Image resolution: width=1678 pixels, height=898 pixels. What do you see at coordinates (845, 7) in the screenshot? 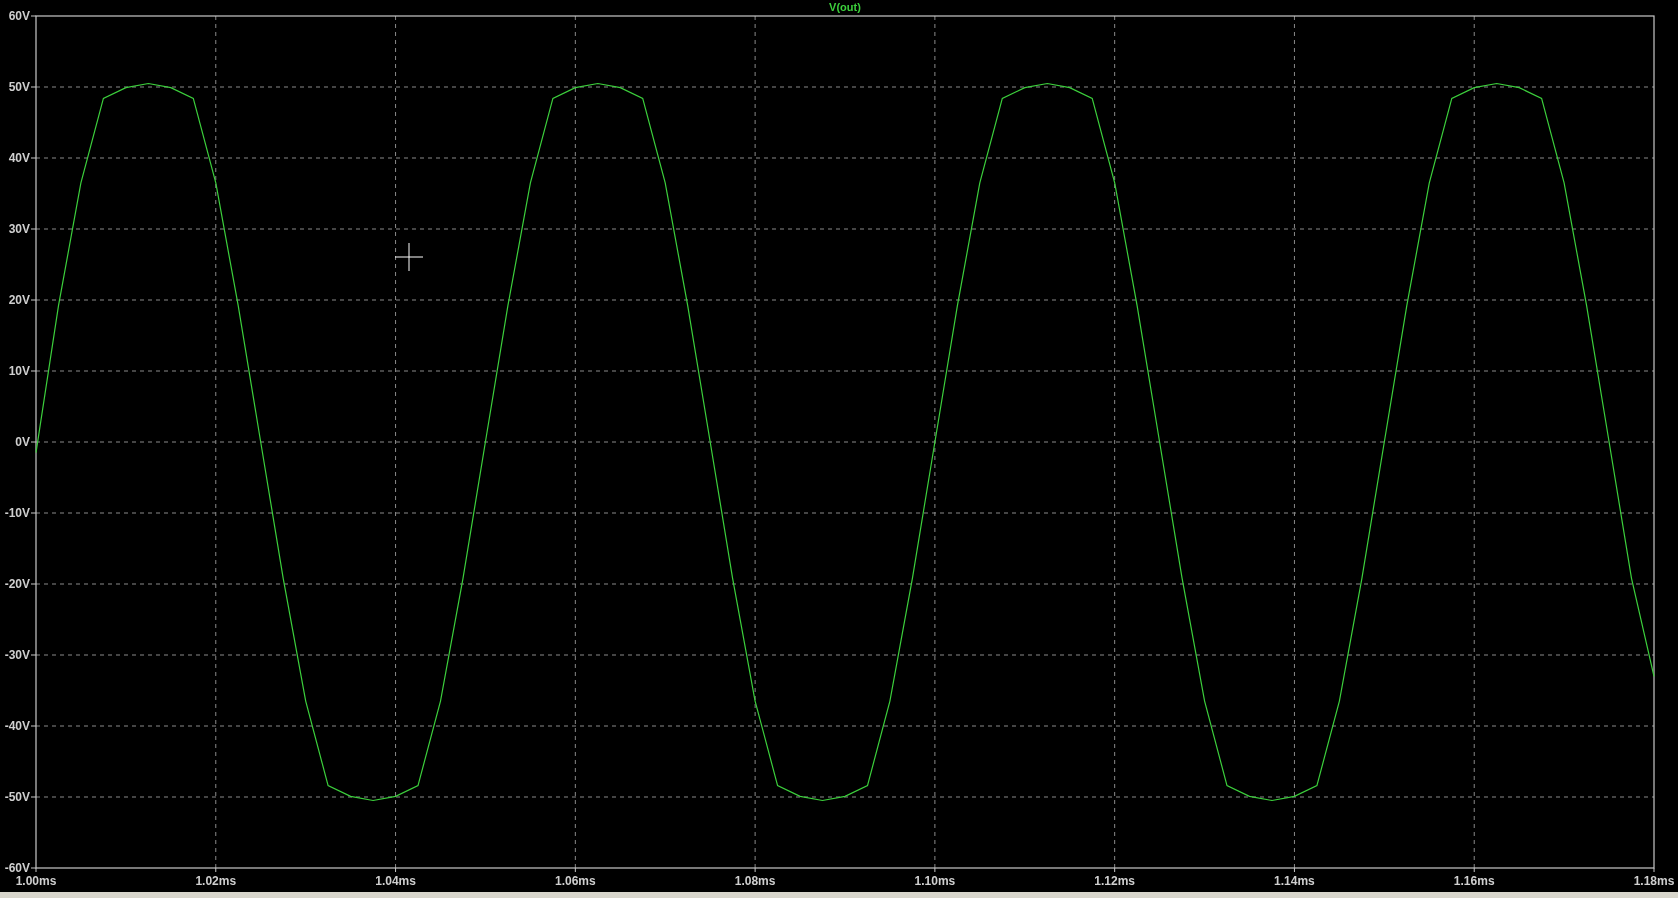
I see `trace-legend-label: V(out)` at bounding box center [845, 7].